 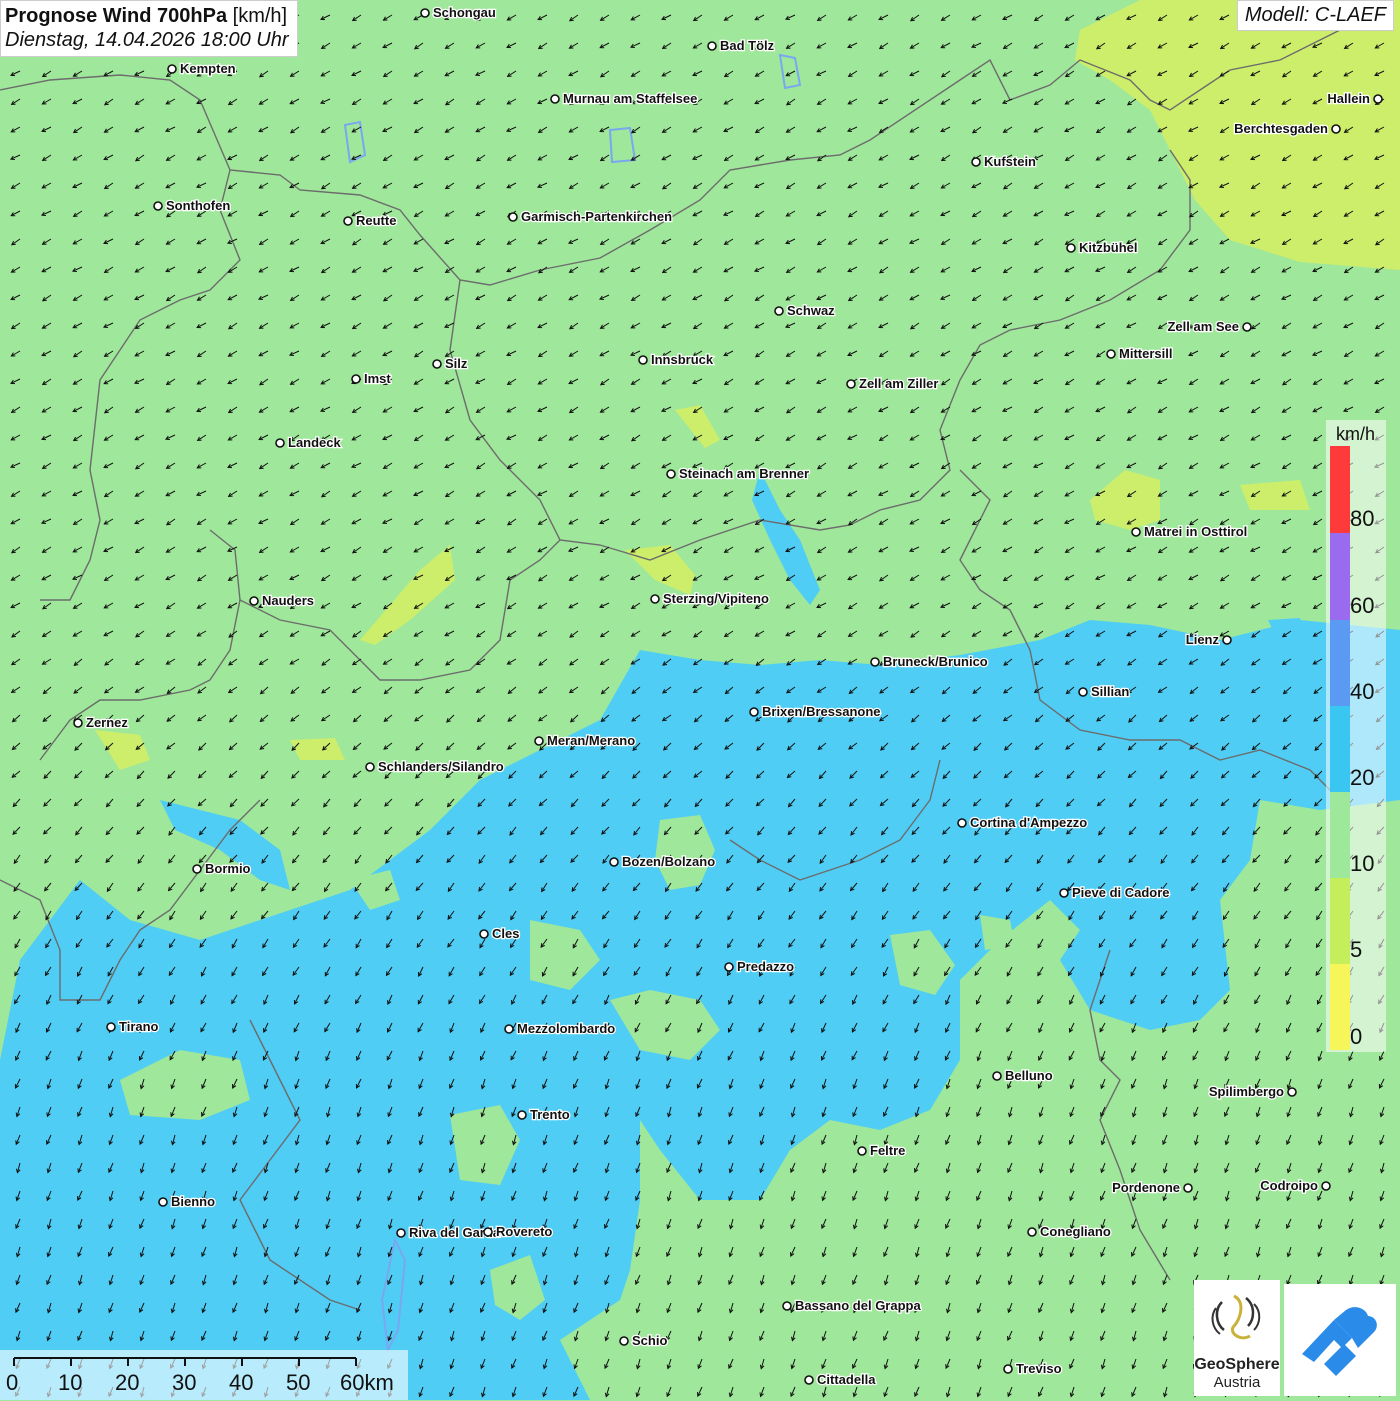 What do you see at coordinates (1356, 1036) in the screenshot?
I see `legend-label-0: 0` at bounding box center [1356, 1036].